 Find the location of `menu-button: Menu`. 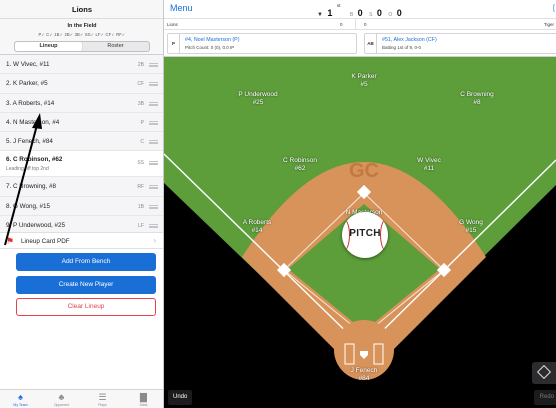

menu-button: Menu is located at coordinates (181, 8).